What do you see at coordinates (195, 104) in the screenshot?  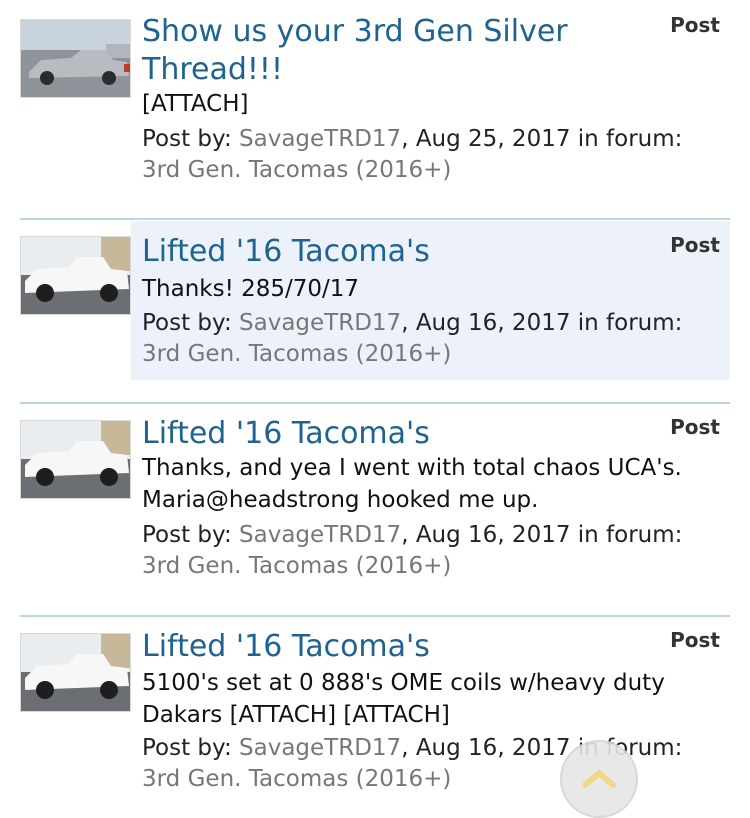 I see `result-snippet: [ATTACH]` at bounding box center [195, 104].